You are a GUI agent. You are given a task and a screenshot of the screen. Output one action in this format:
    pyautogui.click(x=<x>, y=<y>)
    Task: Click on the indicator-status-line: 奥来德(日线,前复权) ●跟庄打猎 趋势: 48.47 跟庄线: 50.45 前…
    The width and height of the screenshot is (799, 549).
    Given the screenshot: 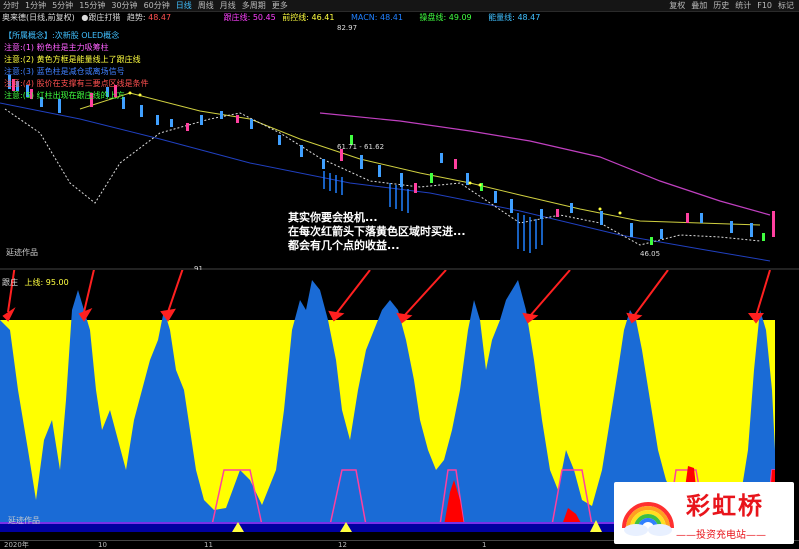 What is the action you would take?
    pyautogui.click(x=273, y=17)
    